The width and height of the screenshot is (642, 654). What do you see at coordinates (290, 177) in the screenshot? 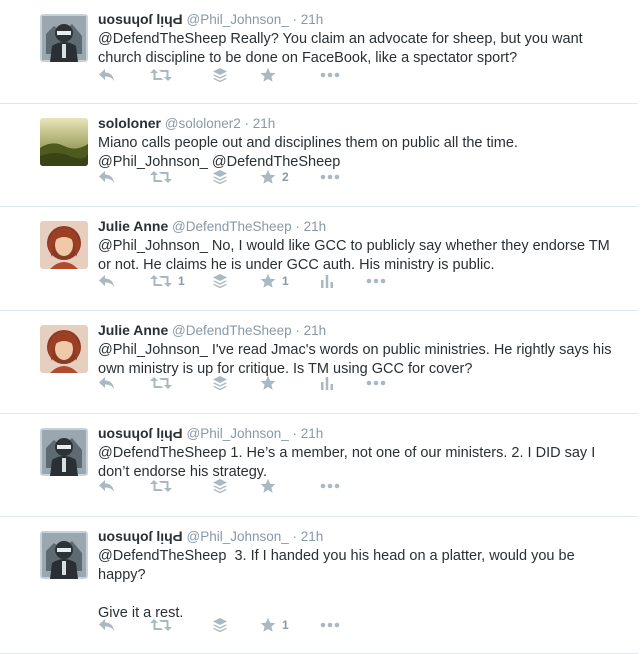
I see `favorite-button: 2` at bounding box center [290, 177].